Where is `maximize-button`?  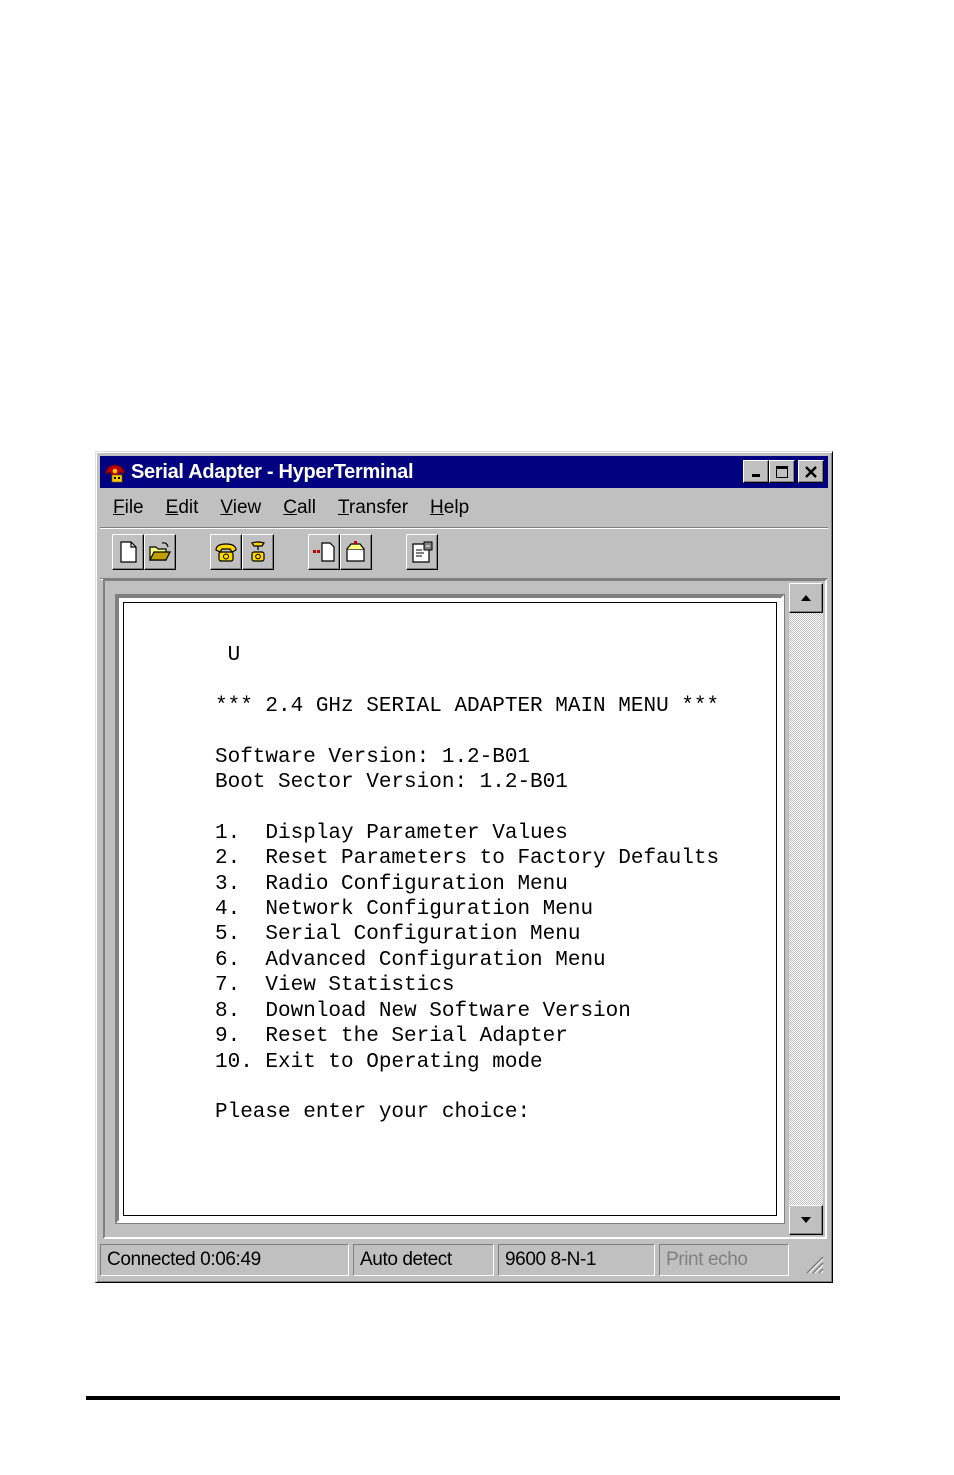
maximize-button is located at coordinates (782, 471).